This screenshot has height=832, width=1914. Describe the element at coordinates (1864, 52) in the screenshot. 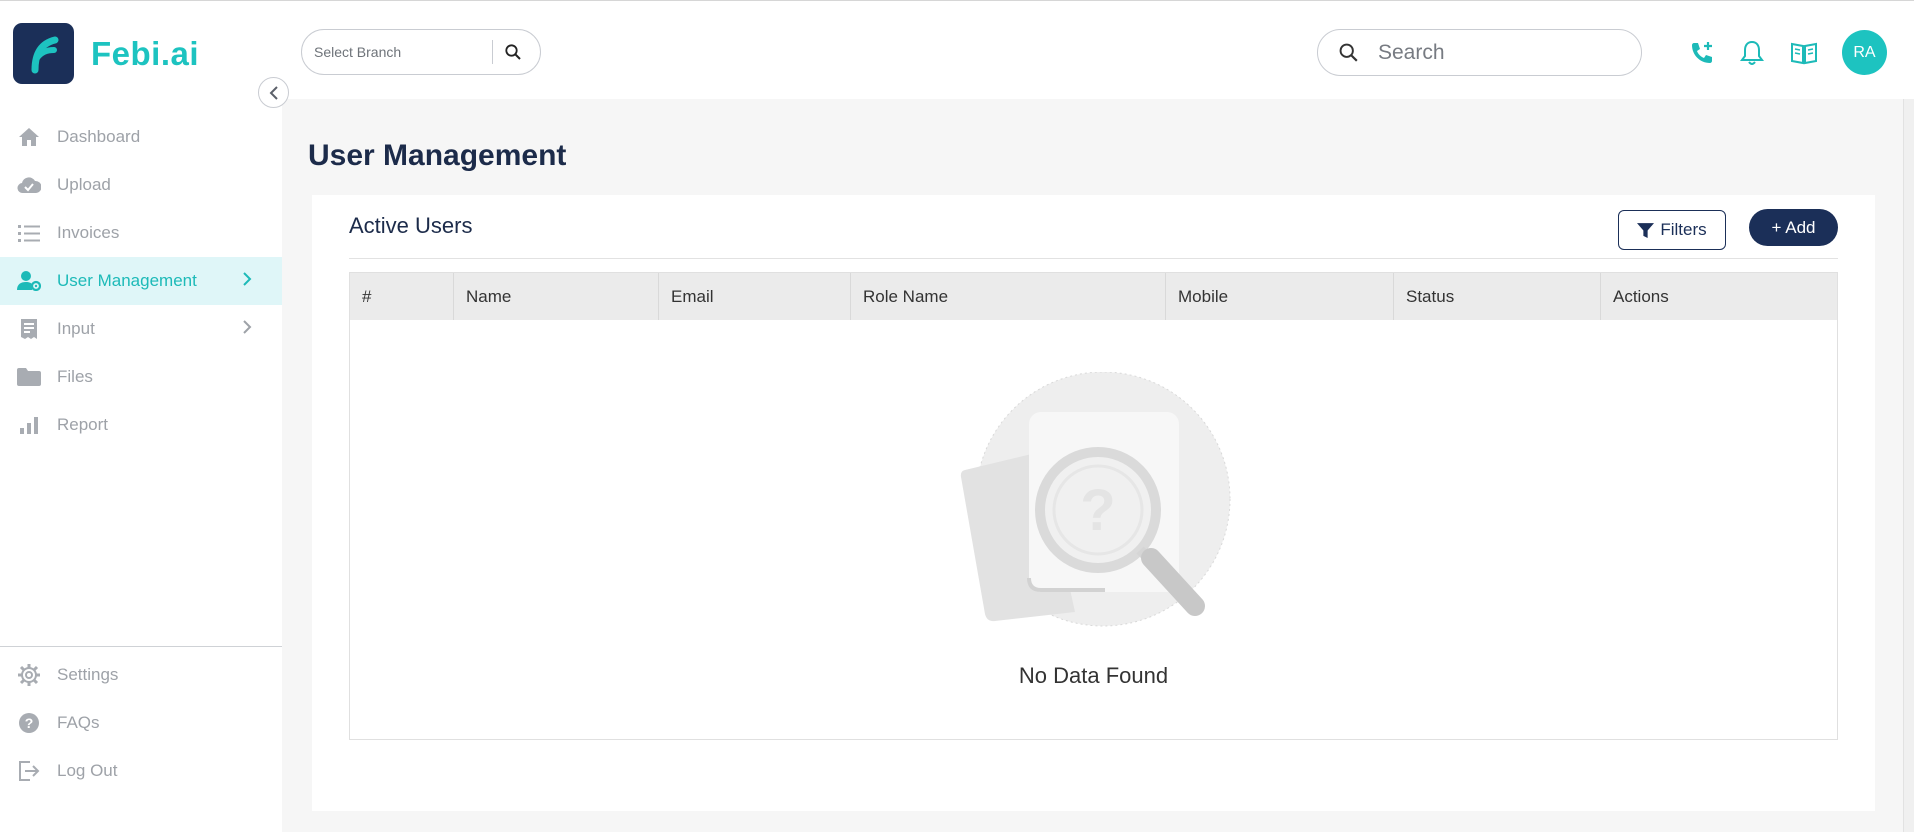

I see `user-avatar: RA` at that location.